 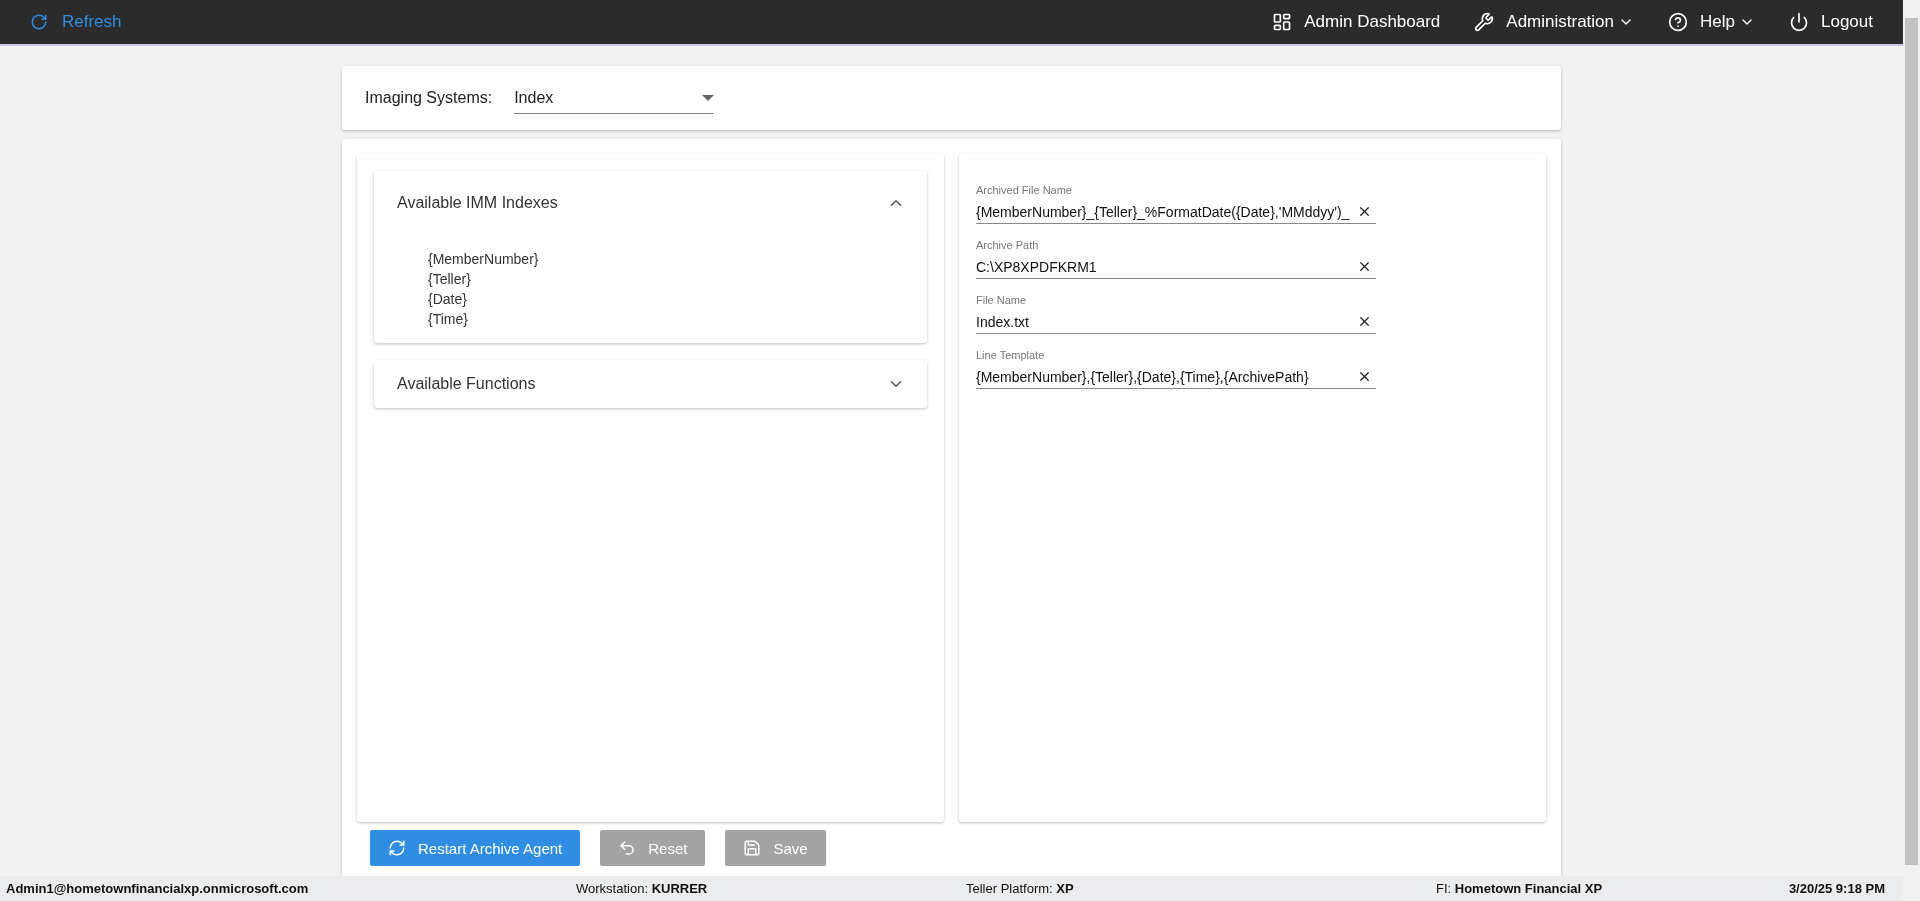 I want to click on menu-button: Admin Dashboard, so click(x=1356, y=22).